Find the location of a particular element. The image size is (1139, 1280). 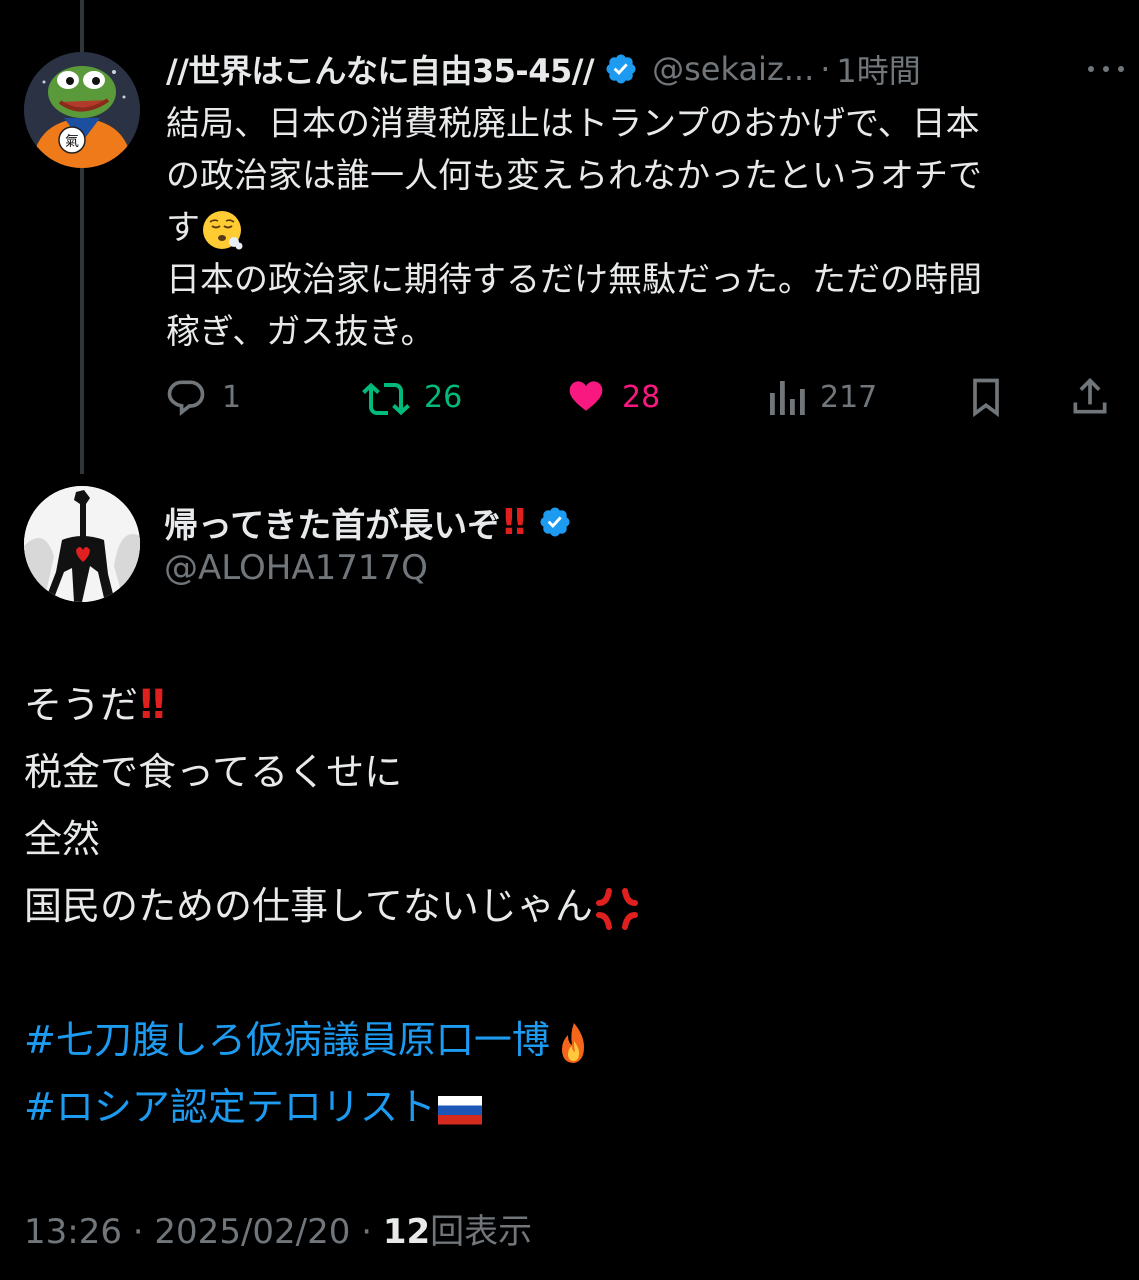

hashtag-link: #七刀腹しろ仮病議員原口一博 is located at coordinates (287, 1040).